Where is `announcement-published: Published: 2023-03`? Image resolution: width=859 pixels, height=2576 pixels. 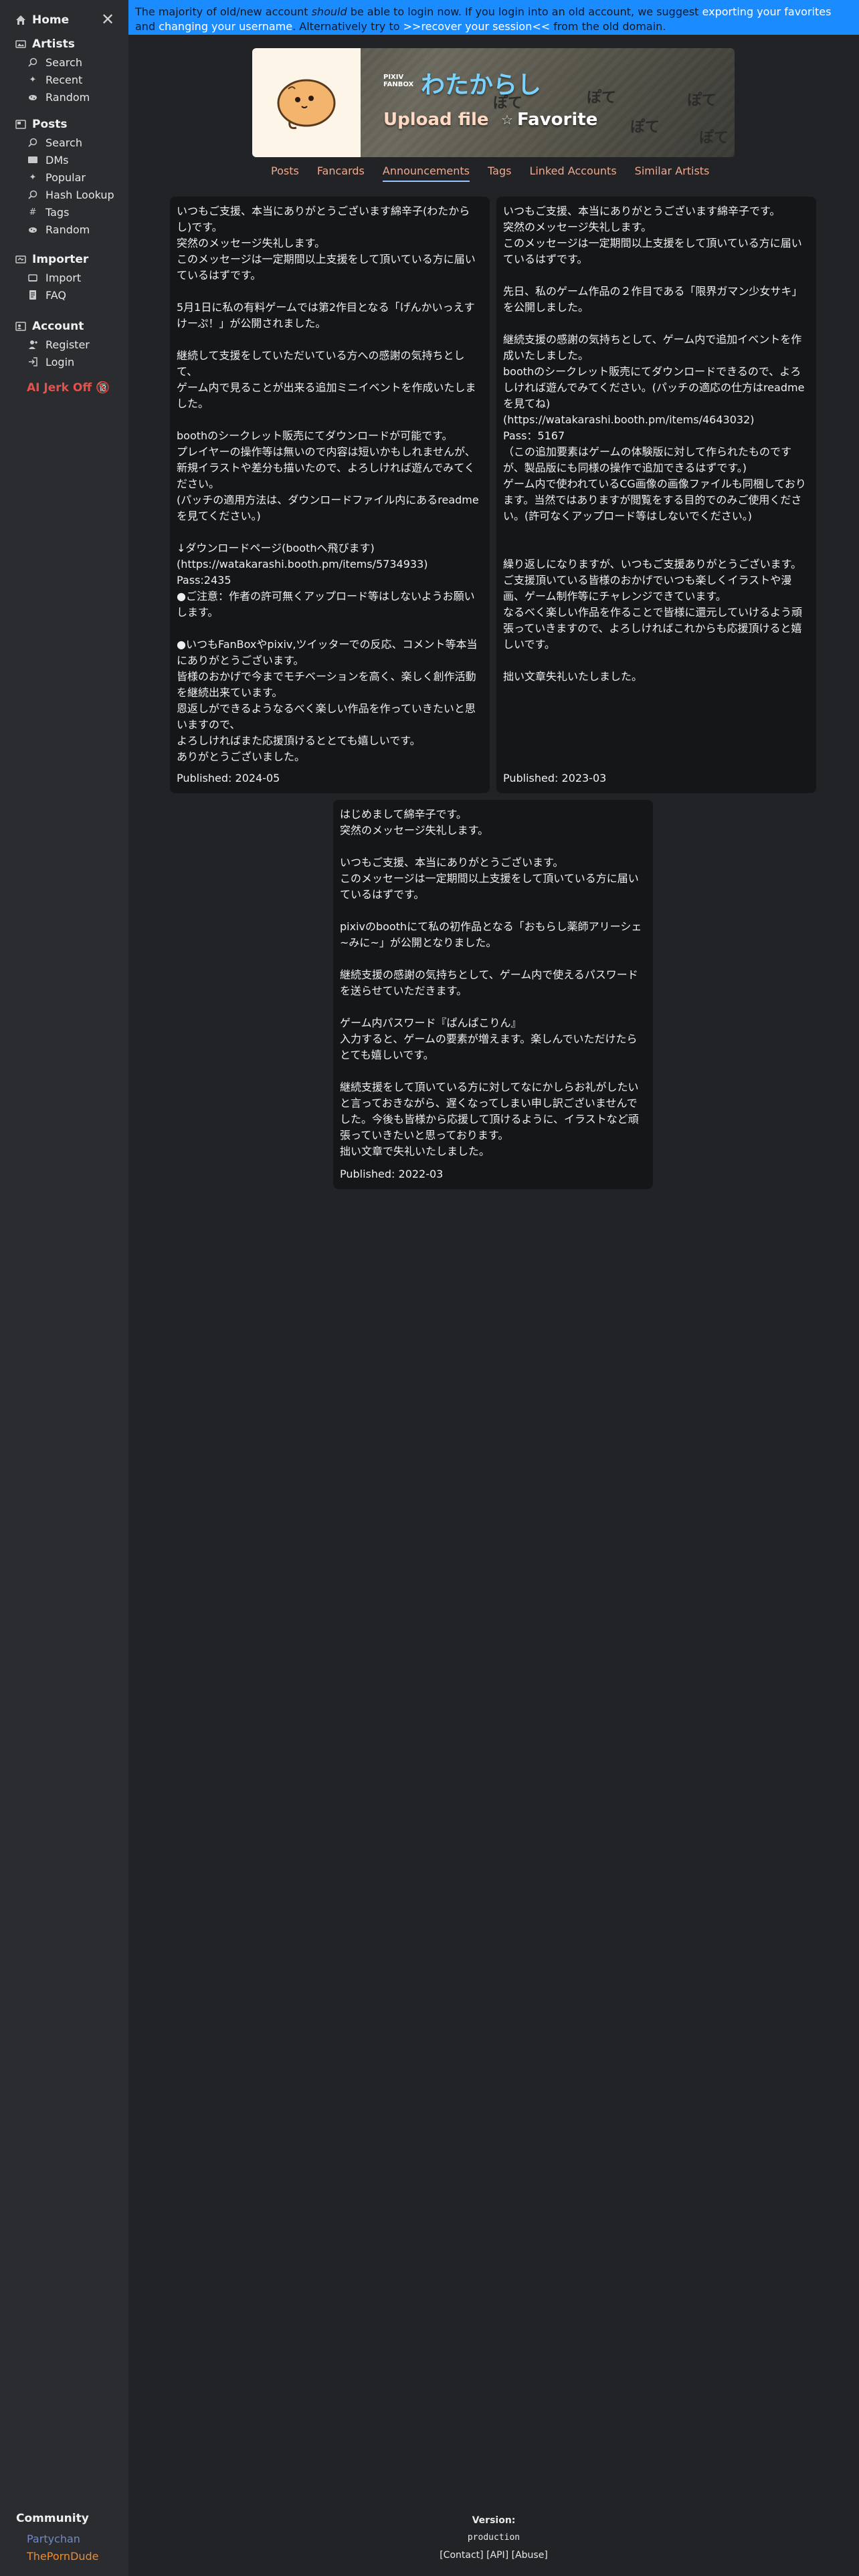
announcement-published: Published: 2023-03 is located at coordinates (555, 778).